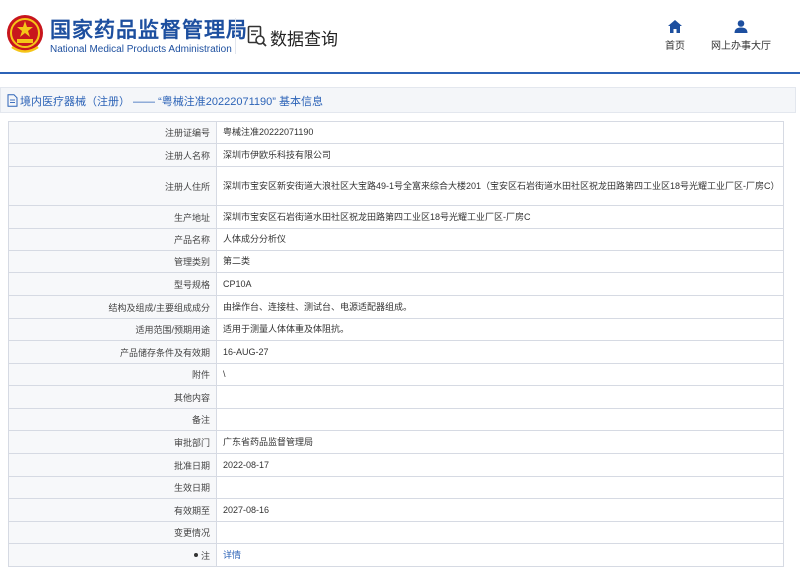  Describe the element at coordinates (741, 36) in the screenshot. I see `nav-online-hall-link: 网上办事大厅` at that location.